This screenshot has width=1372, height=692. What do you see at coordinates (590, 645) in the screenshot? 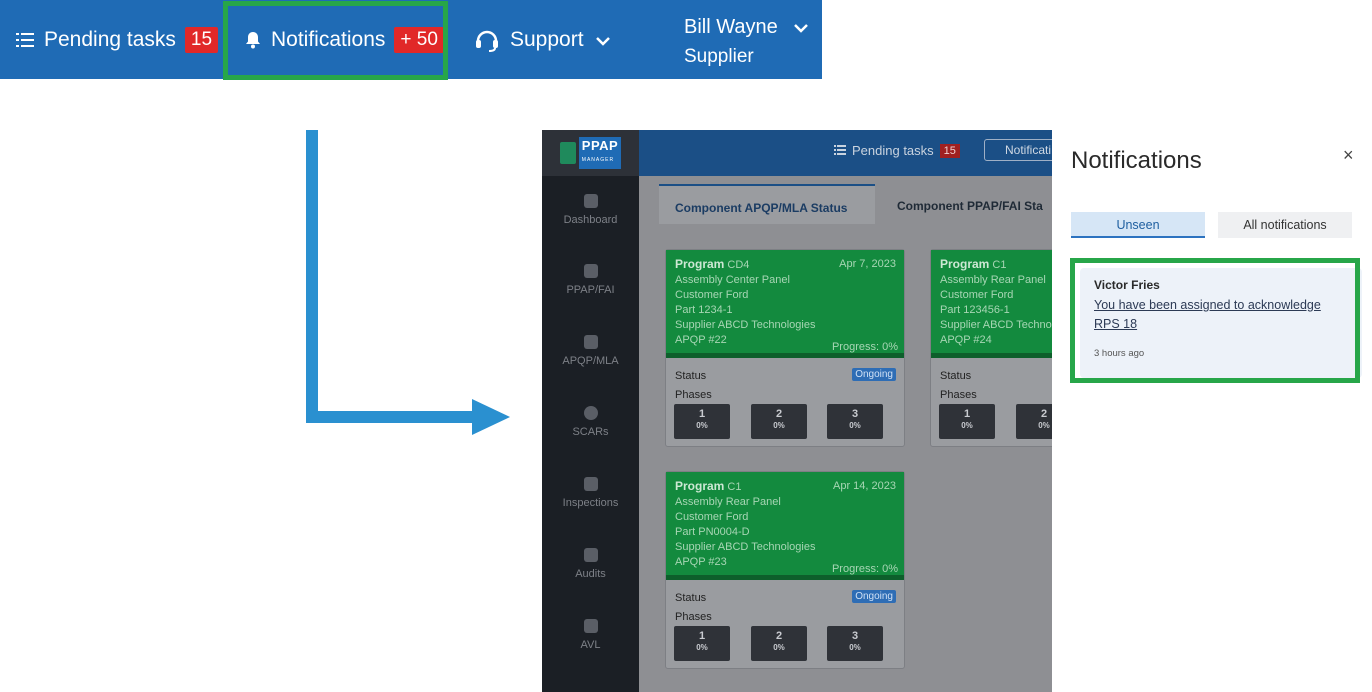
I see `sidebar-item-label: AVL` at bounding box center [590, 645].